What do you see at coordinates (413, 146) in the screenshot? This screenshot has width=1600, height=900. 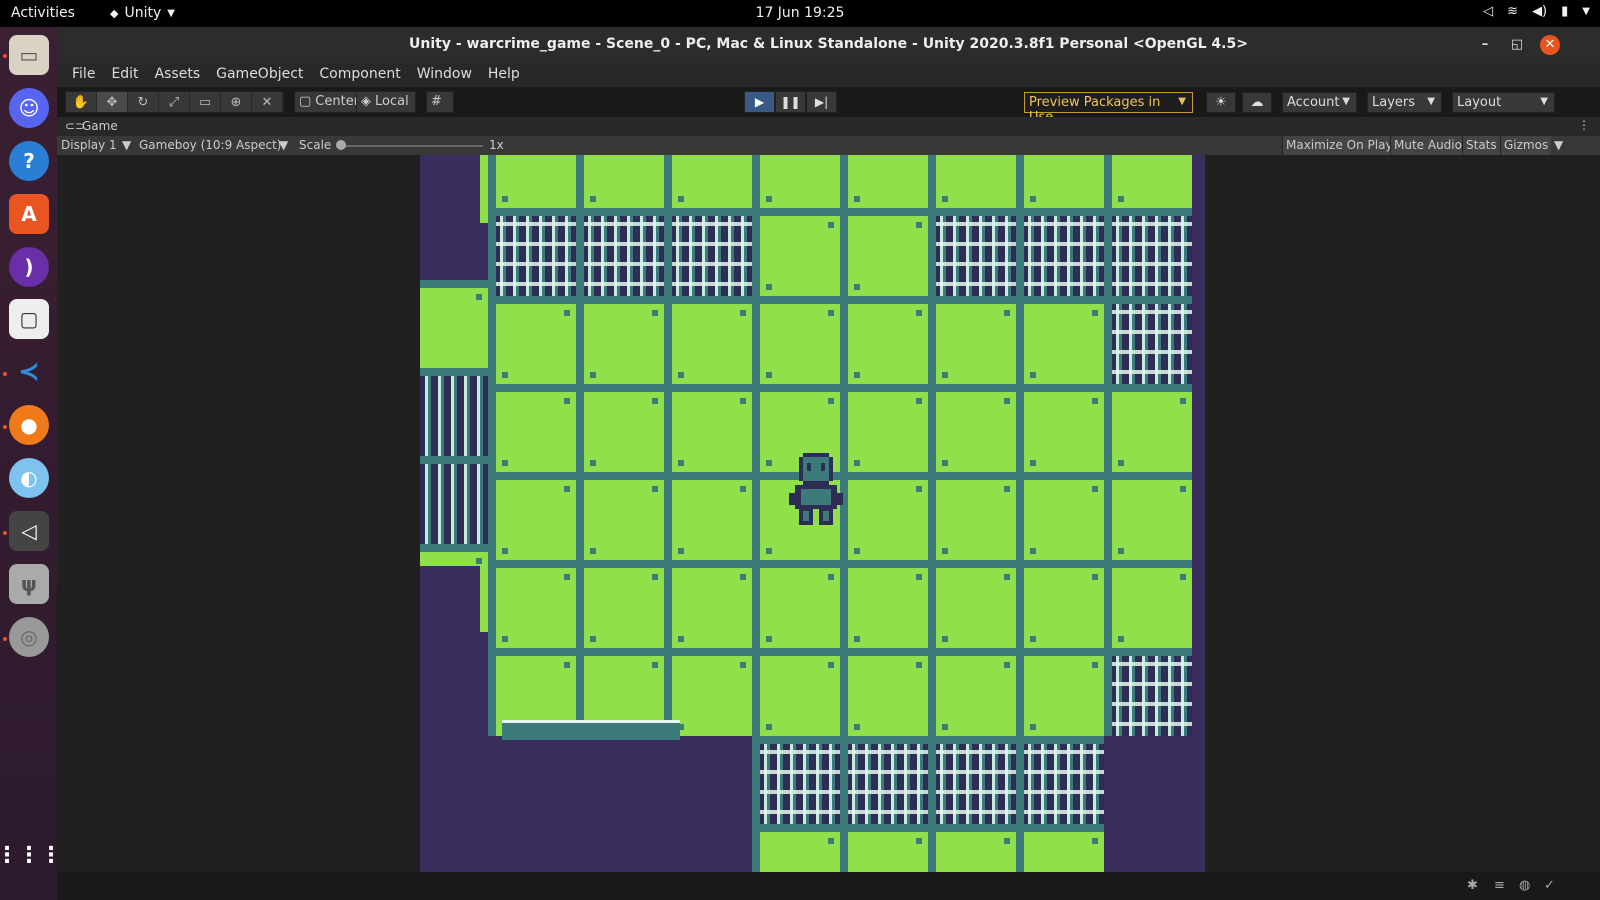 I see `scale-slider-track` at bounding box center [413, 146].